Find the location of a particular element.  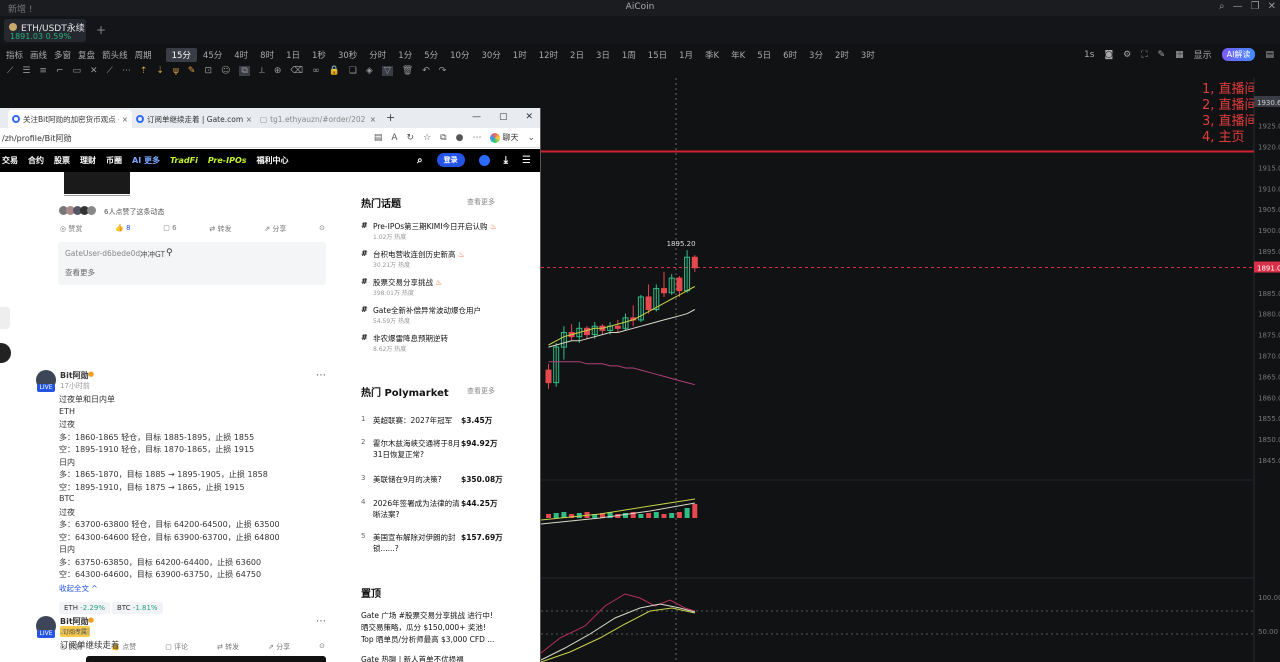

toolbar-left-item: 画线 is located at coordinates (38, 55).